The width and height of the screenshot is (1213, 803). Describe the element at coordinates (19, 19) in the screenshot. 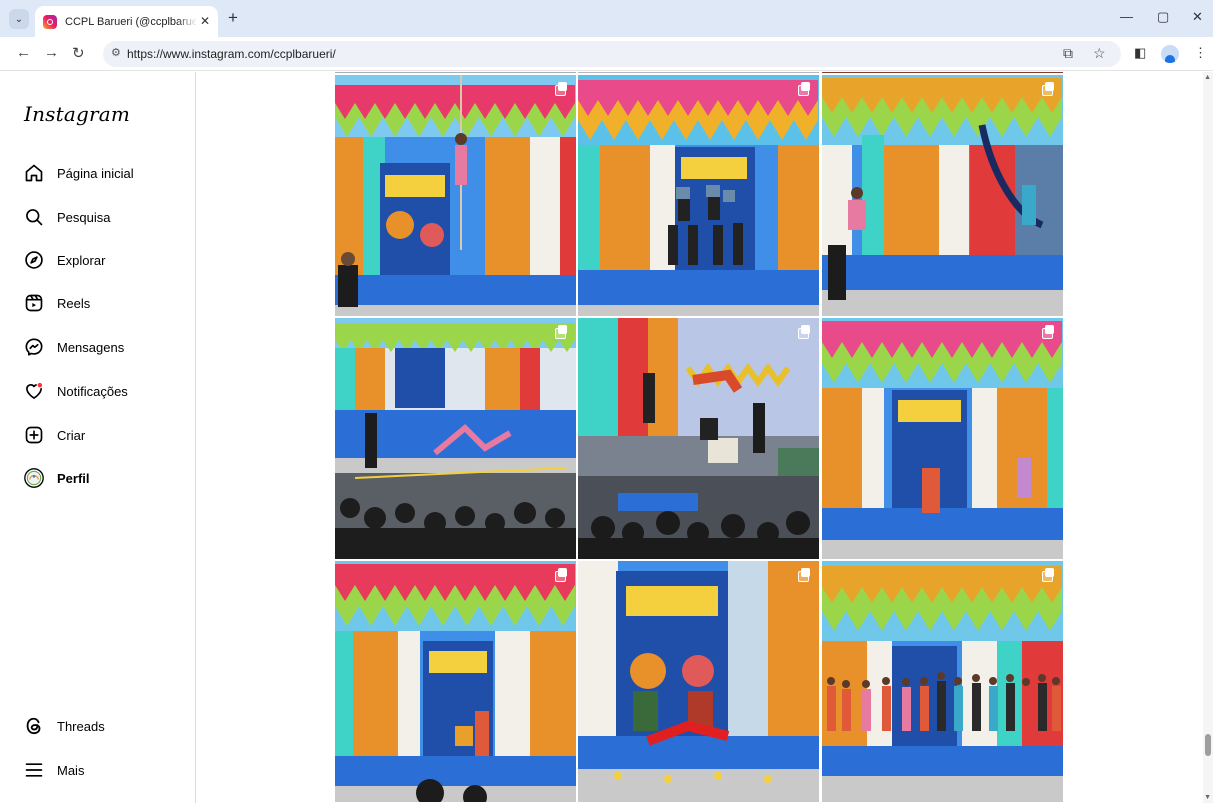

I see `tab-search-button: ⌄` at that location.